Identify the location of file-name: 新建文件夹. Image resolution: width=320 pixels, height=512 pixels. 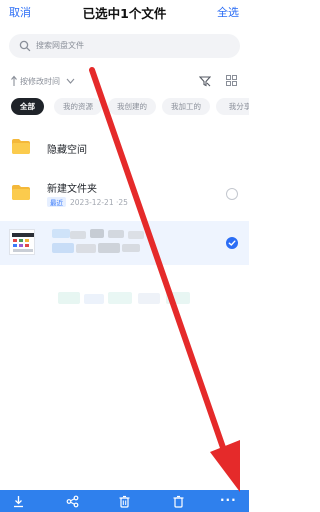
(72, 189).